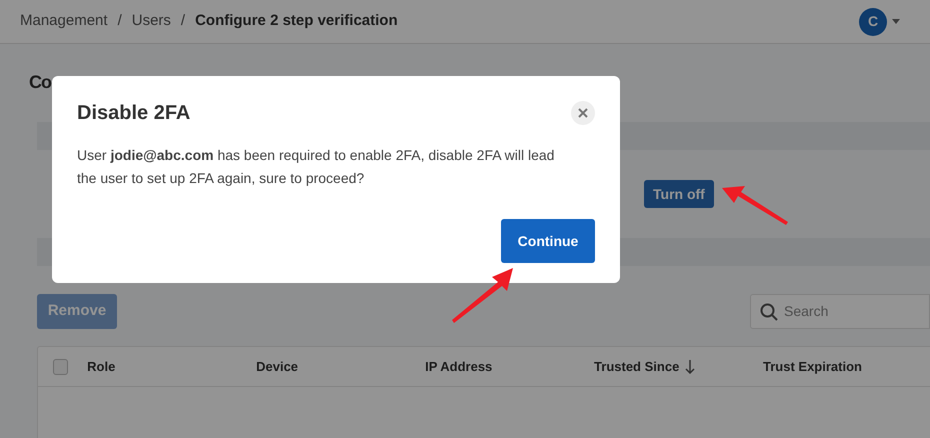 The image size is (930, 438). What do you see at coordinates (296, 21) in the screenshot?
I see `breadcrumb-link: Configure 2 step verification` at bounding box center [296, 21].